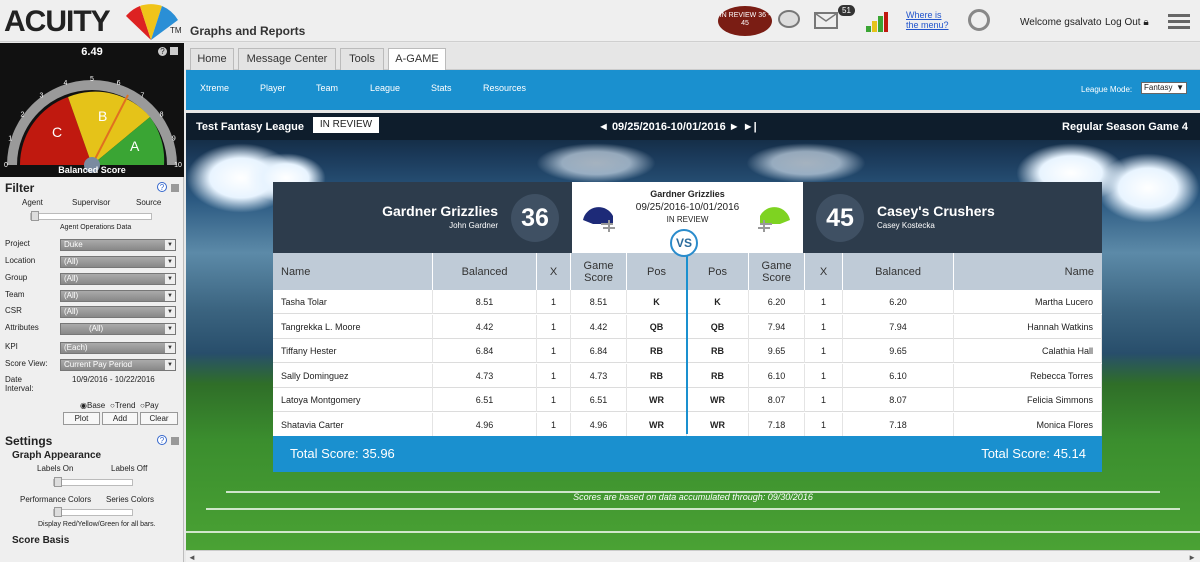 The image size is (1200, 562). I want to click on filter-minimize-icon, so click(175, 188).